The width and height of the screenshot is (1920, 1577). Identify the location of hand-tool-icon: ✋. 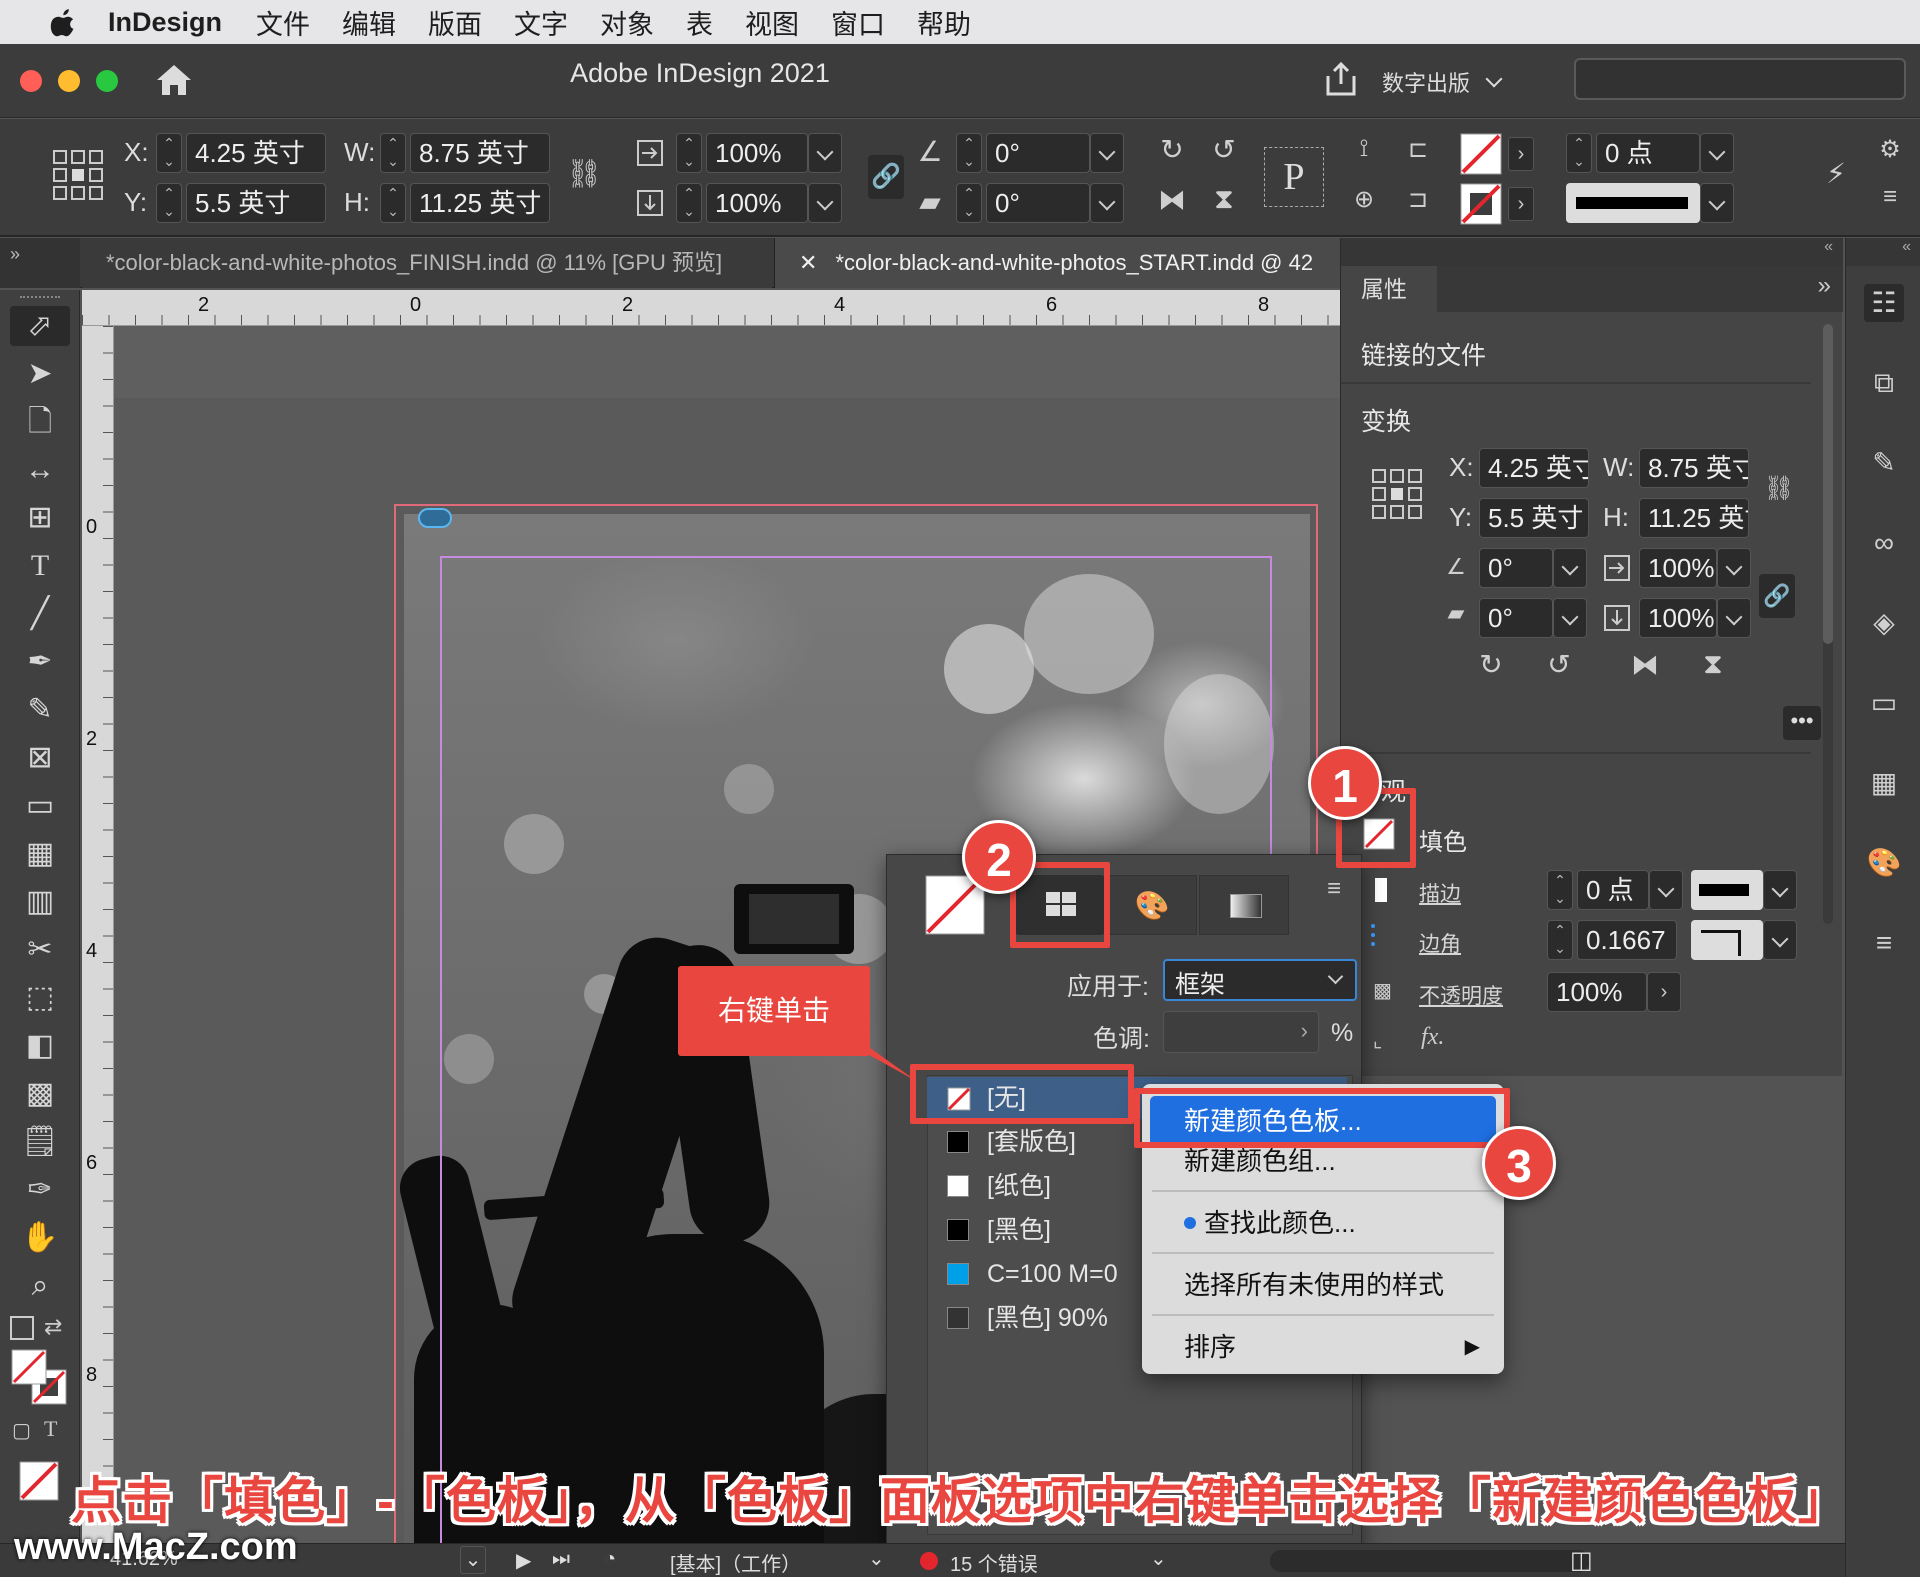
(40, 1238).